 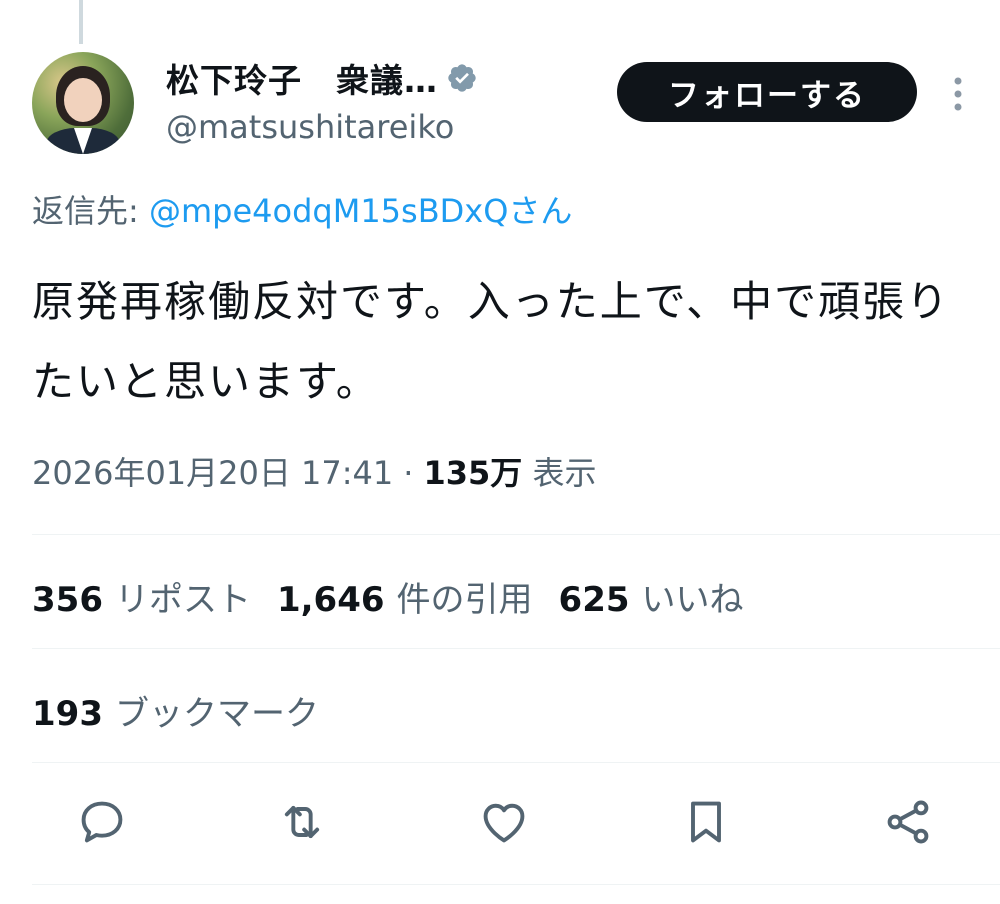 I want to click on thread-connector-line, so click(x=81, y=22).